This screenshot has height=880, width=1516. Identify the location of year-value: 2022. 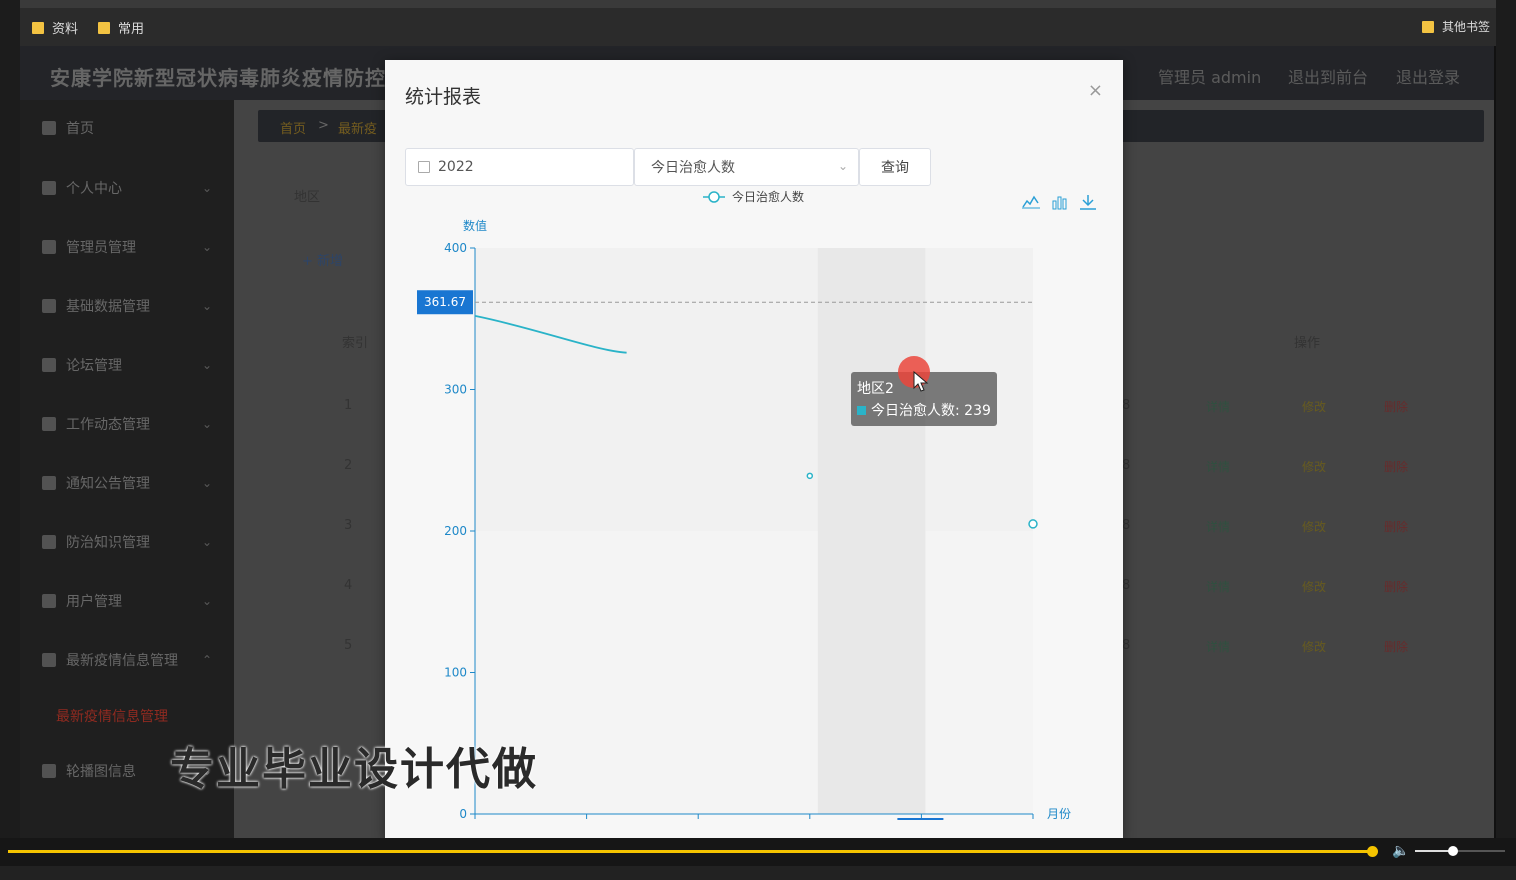
(456, 167).